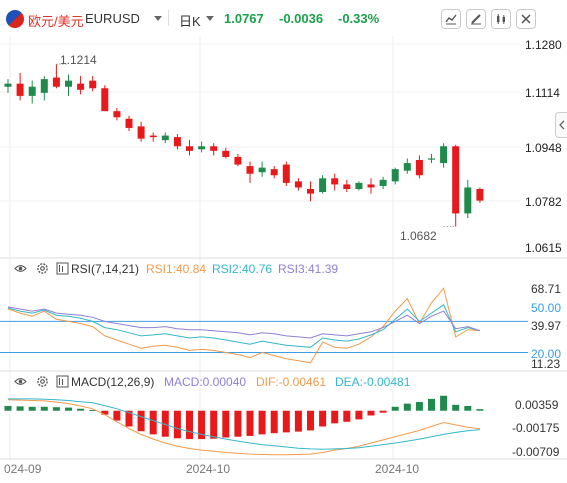 Image resolution: width=567 pixels, height=483 pixels. I want to click on macd-tick: -0.00175, so click(536, 428).